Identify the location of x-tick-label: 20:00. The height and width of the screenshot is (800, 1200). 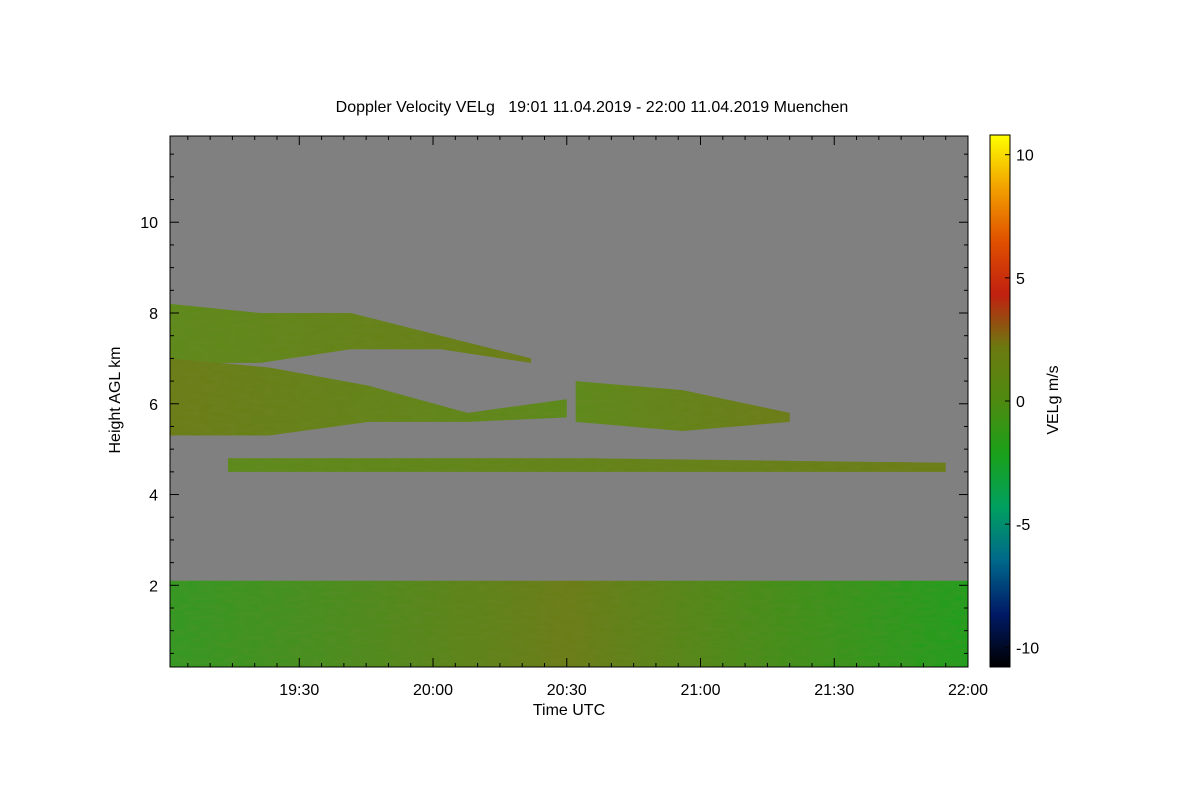
(433, 690).